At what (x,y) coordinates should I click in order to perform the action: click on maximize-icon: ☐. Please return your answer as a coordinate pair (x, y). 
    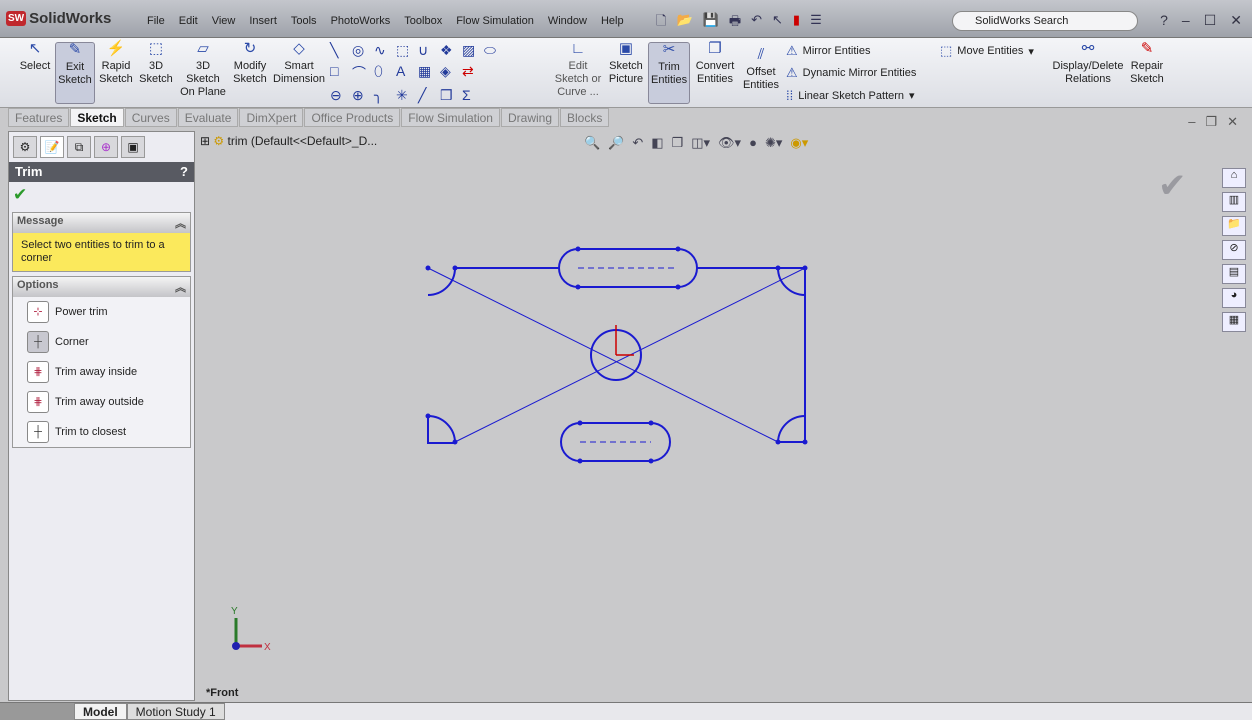
    Looking at the image, I should click on (1210, 20).